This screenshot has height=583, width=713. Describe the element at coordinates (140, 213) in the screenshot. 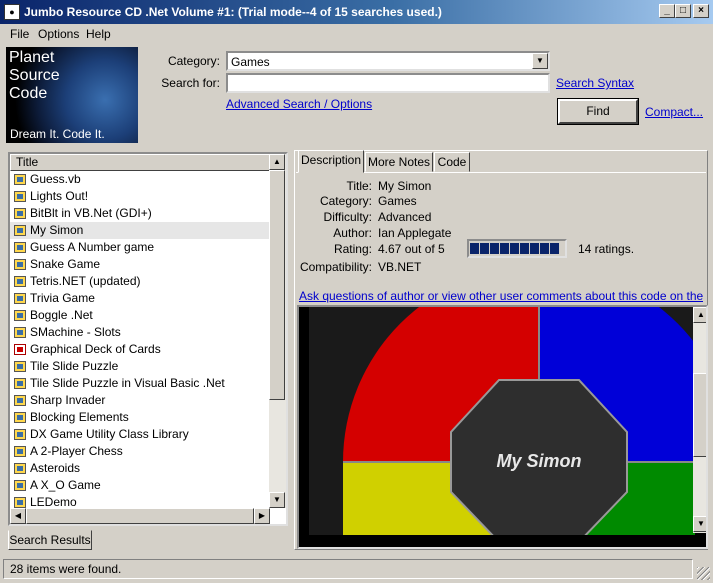

I see `list-item: BitBlt in VB.Net (GDI+)` at that location.